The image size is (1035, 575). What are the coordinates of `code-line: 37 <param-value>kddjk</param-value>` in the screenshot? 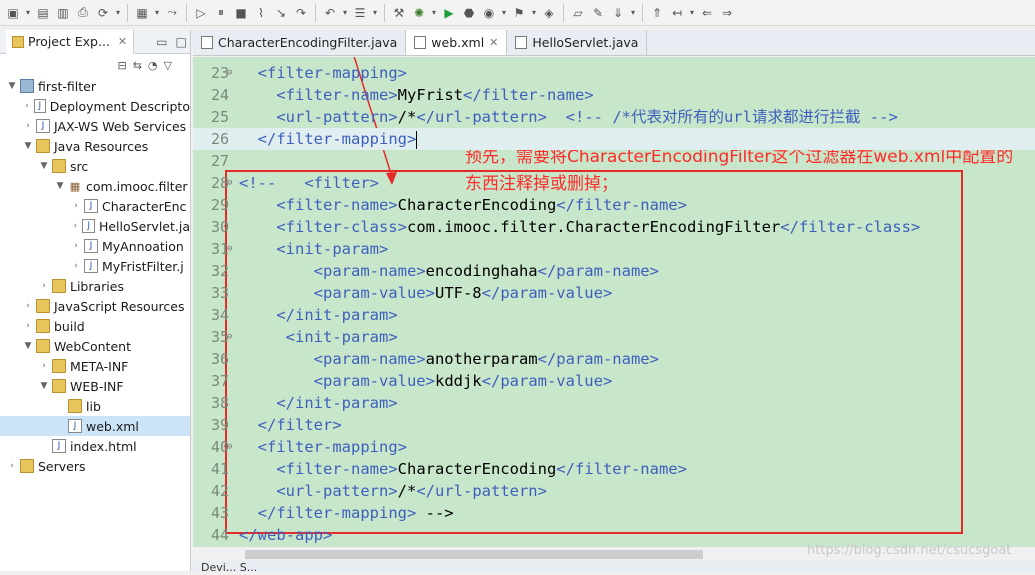 It's located at (614, 381).